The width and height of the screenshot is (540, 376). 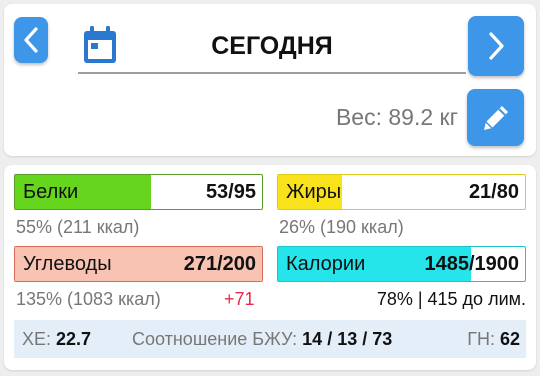 I want to click on carbs-value: 271/200, so click(x=219, y=264).